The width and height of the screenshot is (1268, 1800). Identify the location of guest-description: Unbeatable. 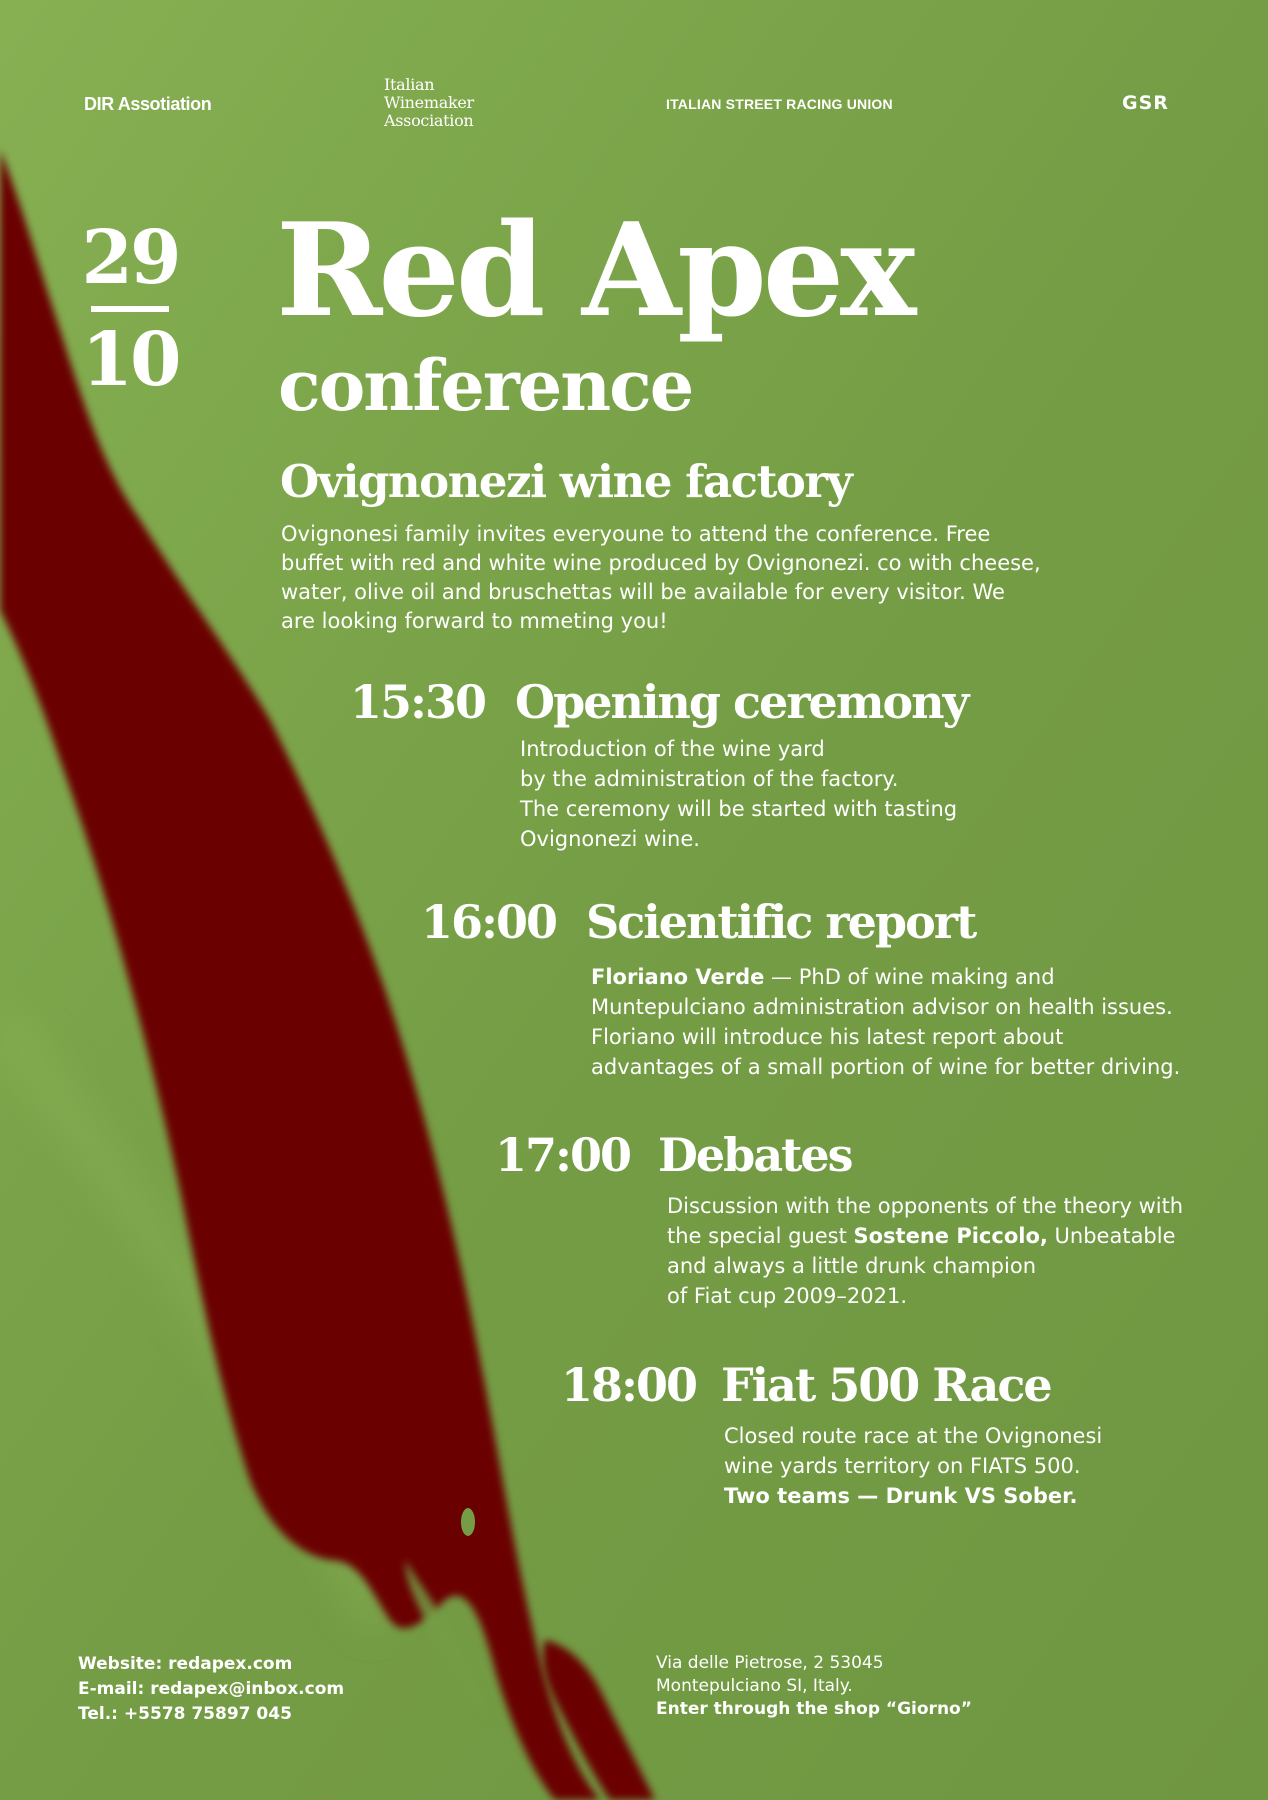
(1111, 1236).